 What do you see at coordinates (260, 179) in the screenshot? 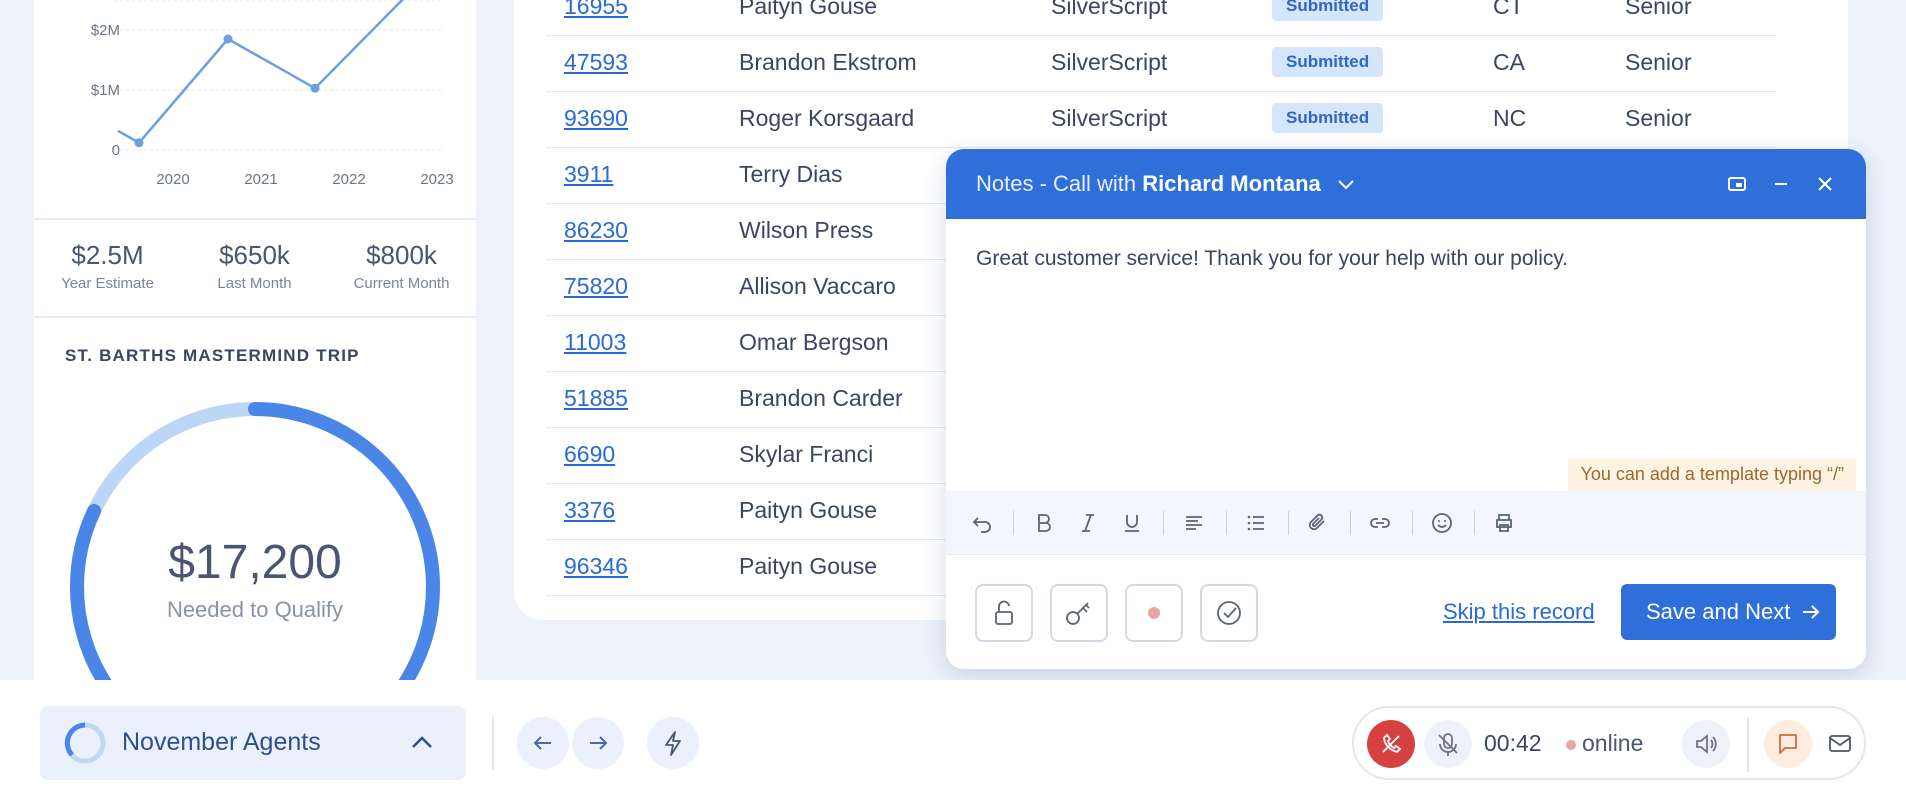
I see `x-tick-label: 2021` at bounding box center [260, 179].